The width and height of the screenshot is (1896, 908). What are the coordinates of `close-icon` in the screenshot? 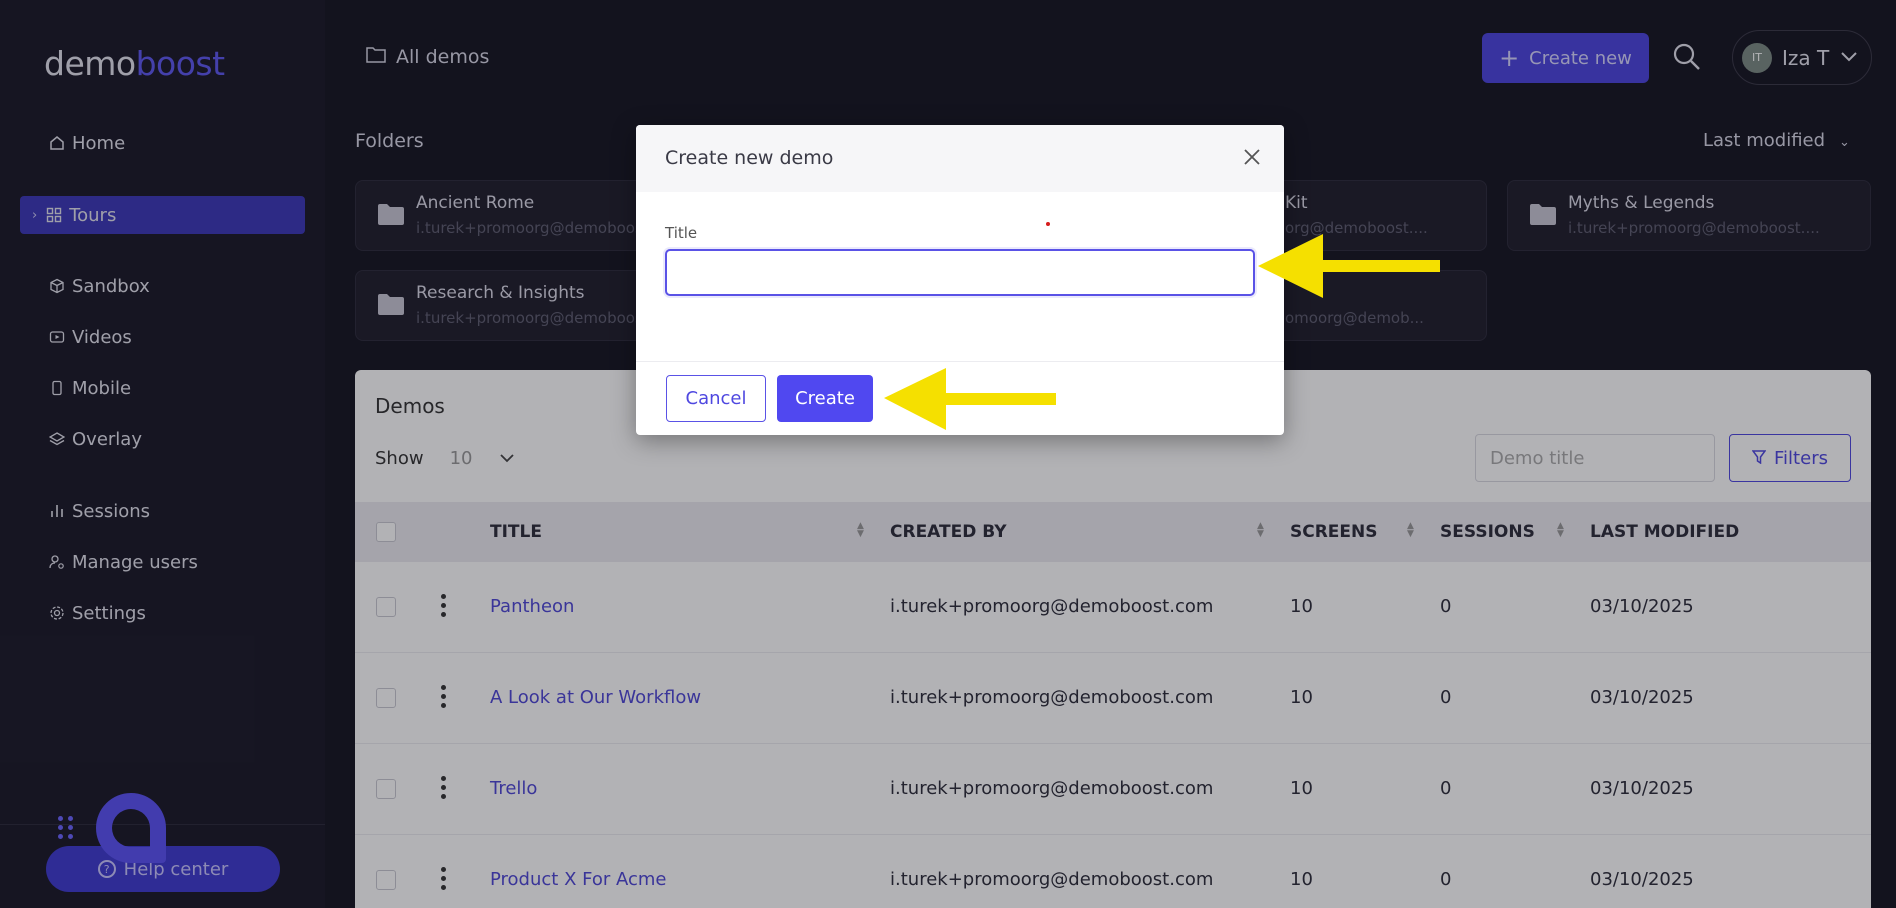 It's located at (1253, 158).